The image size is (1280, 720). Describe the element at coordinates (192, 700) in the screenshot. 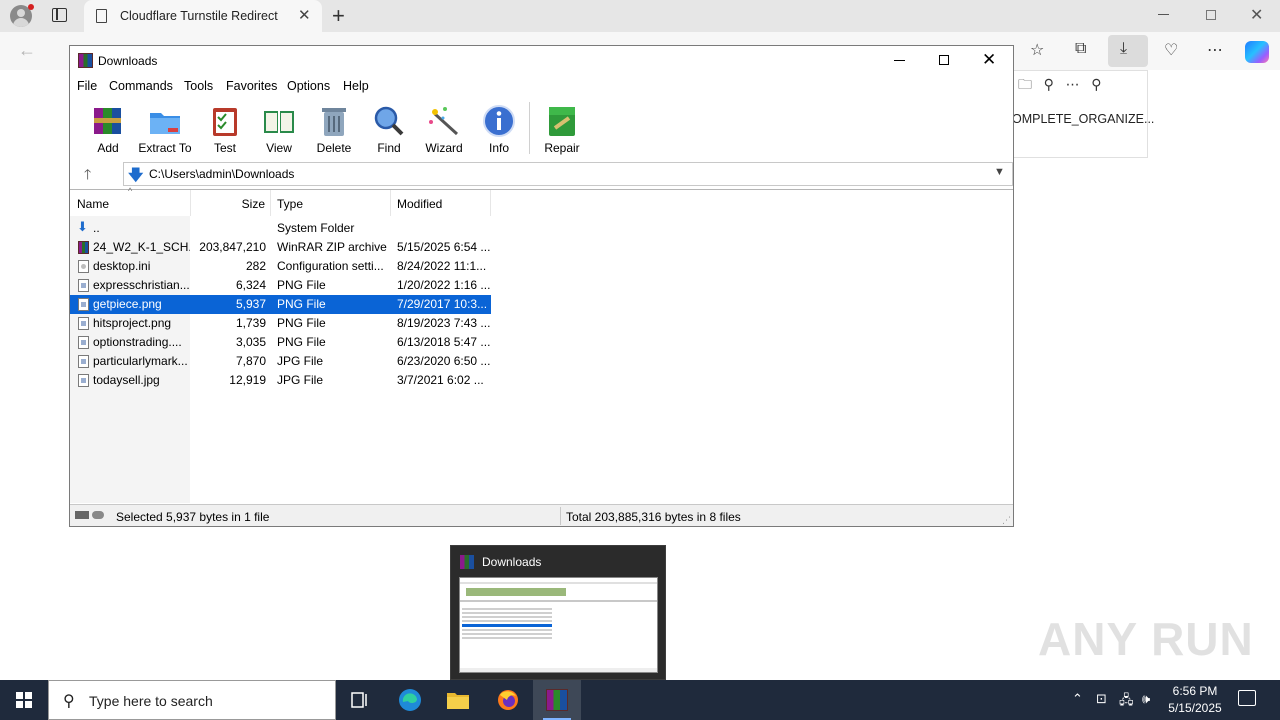

I see `taskbar-search-box: ⚲ Type here to search` at that location.